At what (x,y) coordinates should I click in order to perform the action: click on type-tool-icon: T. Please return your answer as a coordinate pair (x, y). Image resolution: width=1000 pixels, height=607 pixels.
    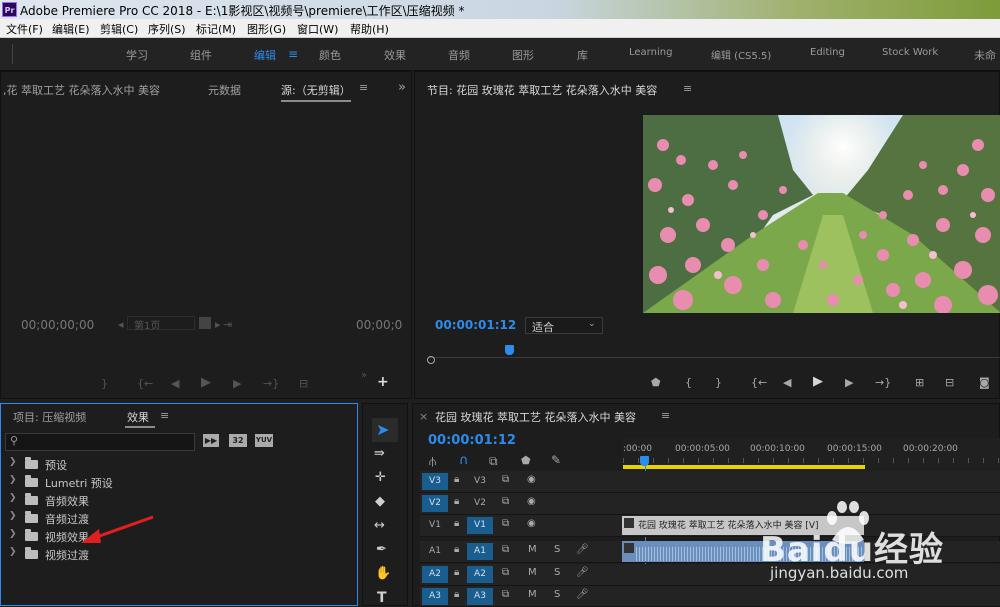
    Looking at the image, I should click on (382, 598).